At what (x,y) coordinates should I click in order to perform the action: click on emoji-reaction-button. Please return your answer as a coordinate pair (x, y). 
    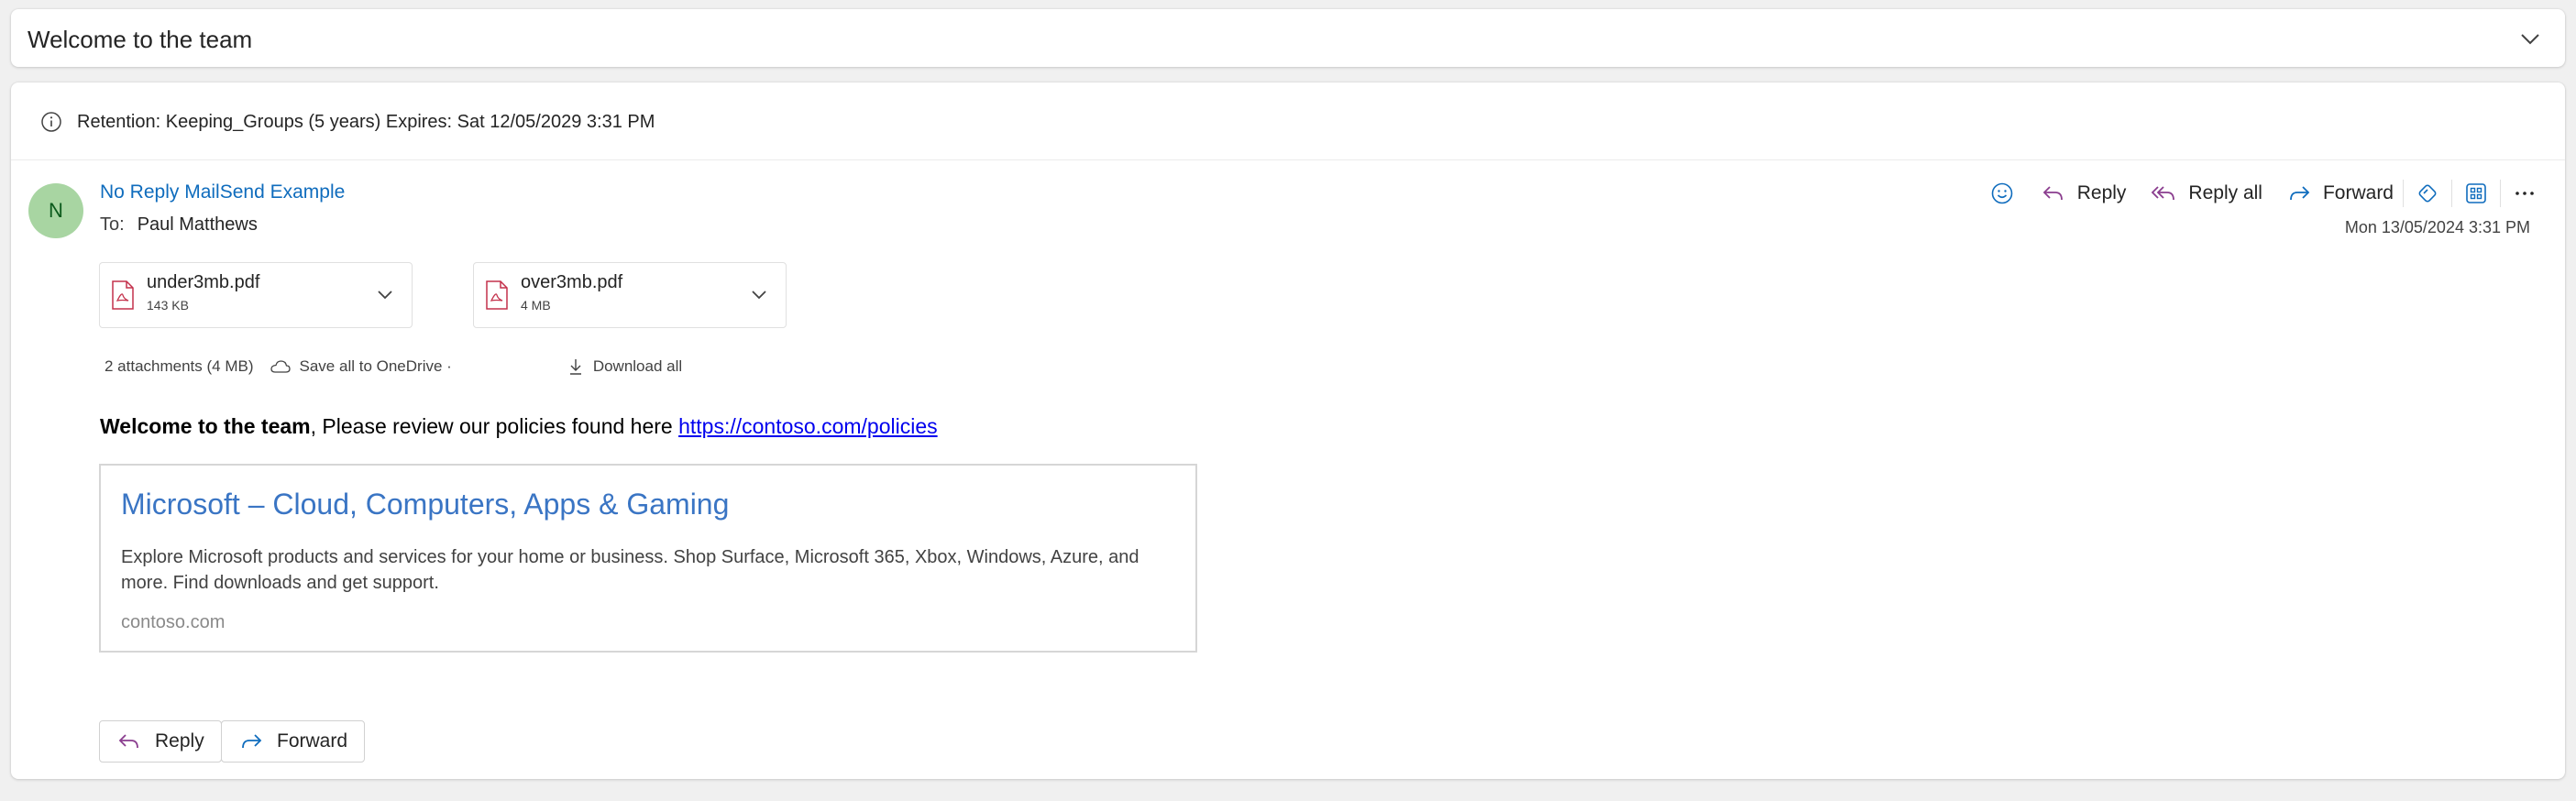
    Looking at the image, I should click on (2002, 193).